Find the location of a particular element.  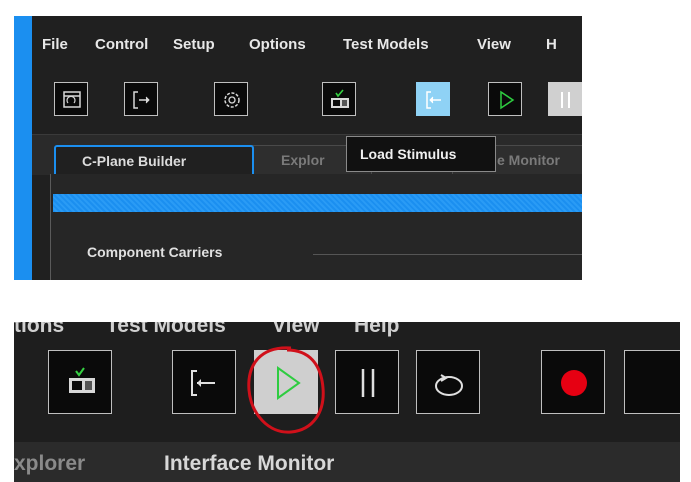

open-button is located at coordinates (71, 99).